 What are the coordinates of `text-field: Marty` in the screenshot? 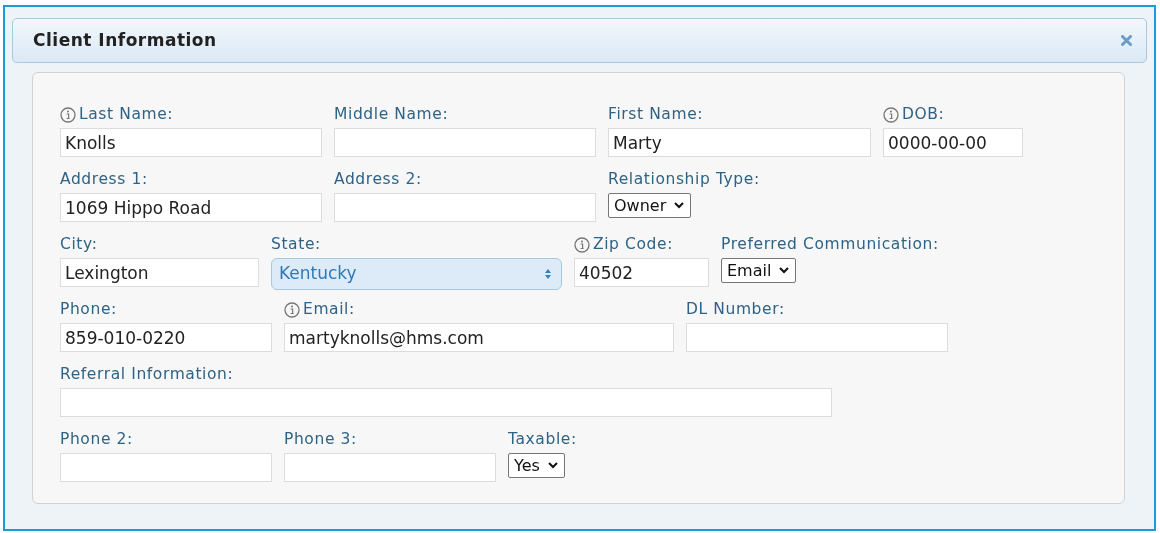 It's located at (739, 142).